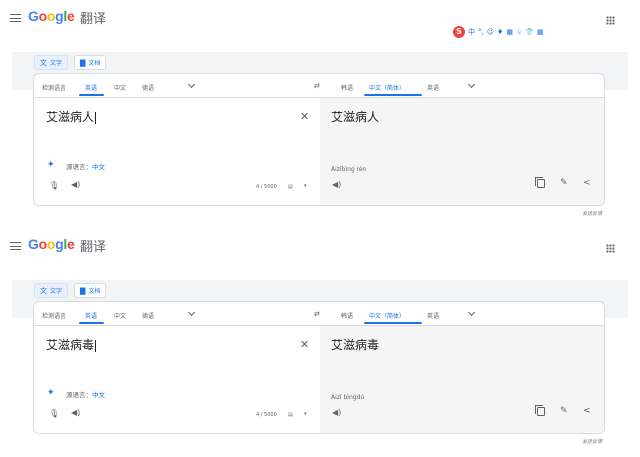  What do you see at coordinates (355, 345) in the screenshot?
I see `translation-text: 艾滋病毒` at bounding box center [355, 345].